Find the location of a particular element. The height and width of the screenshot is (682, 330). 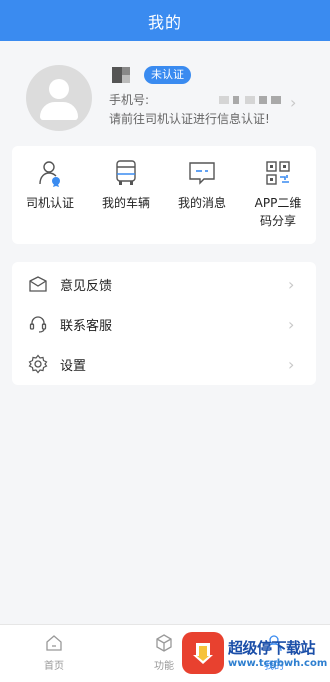

quick-action-label: 我的消息 is located at coordinates (201, 203).